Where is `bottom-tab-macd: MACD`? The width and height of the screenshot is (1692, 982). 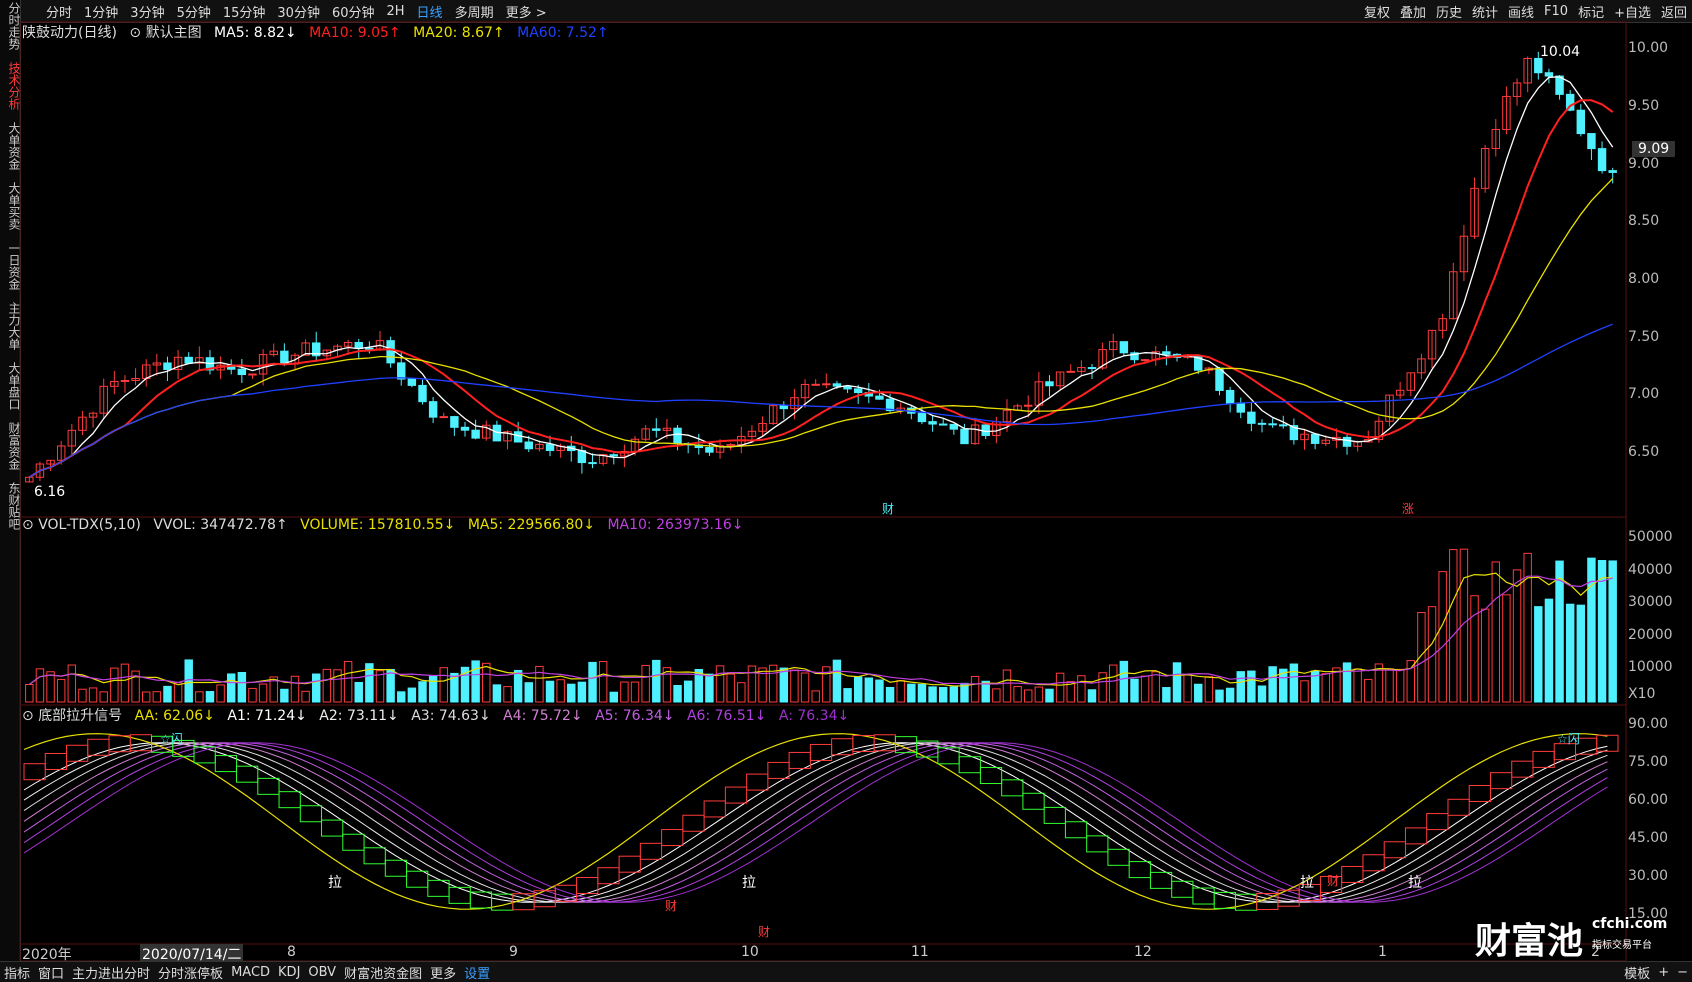 bottom-tab-macd: MACD is located at coordinates (250, 972).